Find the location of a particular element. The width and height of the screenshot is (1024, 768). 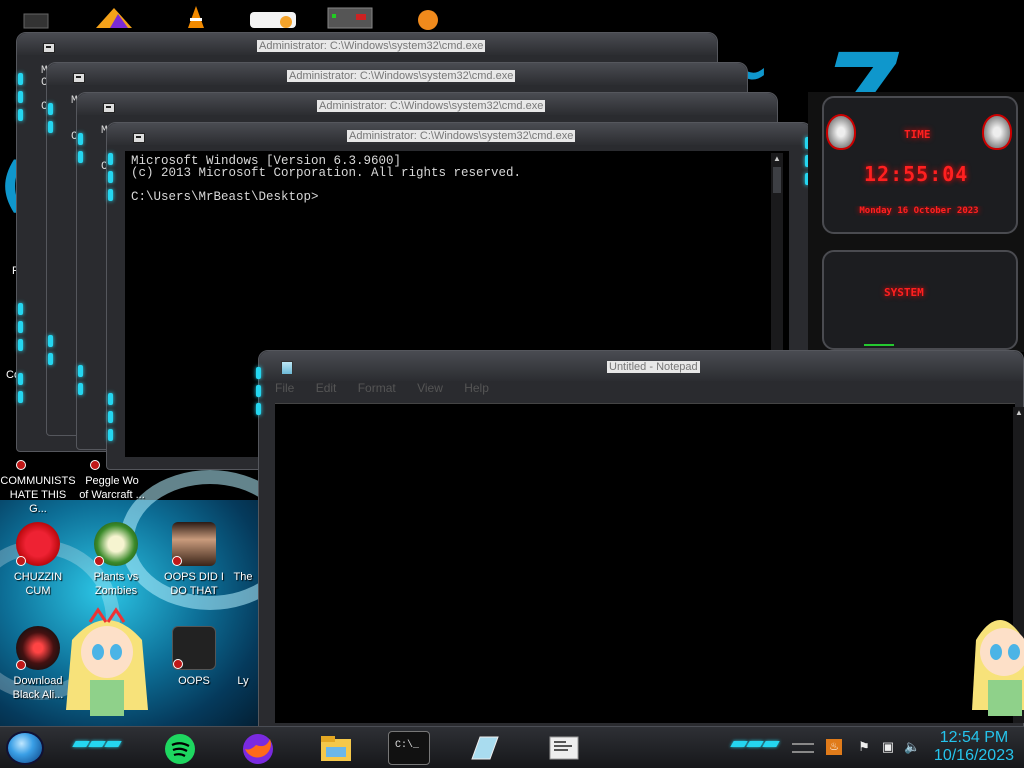

gadget-date: Monday 16 October 2023 is located at coordinates (919, 211).